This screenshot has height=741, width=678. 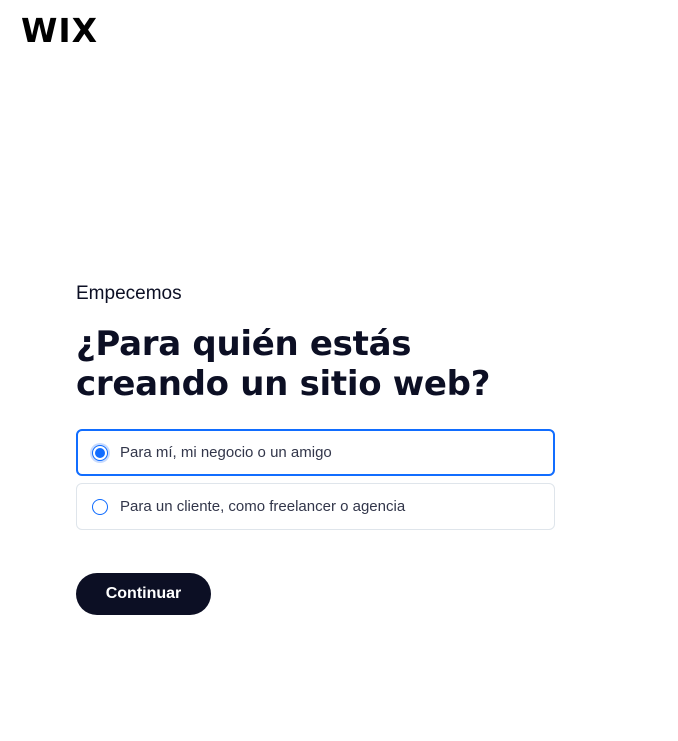 What do you see at coordinates (143, 594) in the screenshot?
I see `continue-button: Continuar` at bounding box center [143, 594].